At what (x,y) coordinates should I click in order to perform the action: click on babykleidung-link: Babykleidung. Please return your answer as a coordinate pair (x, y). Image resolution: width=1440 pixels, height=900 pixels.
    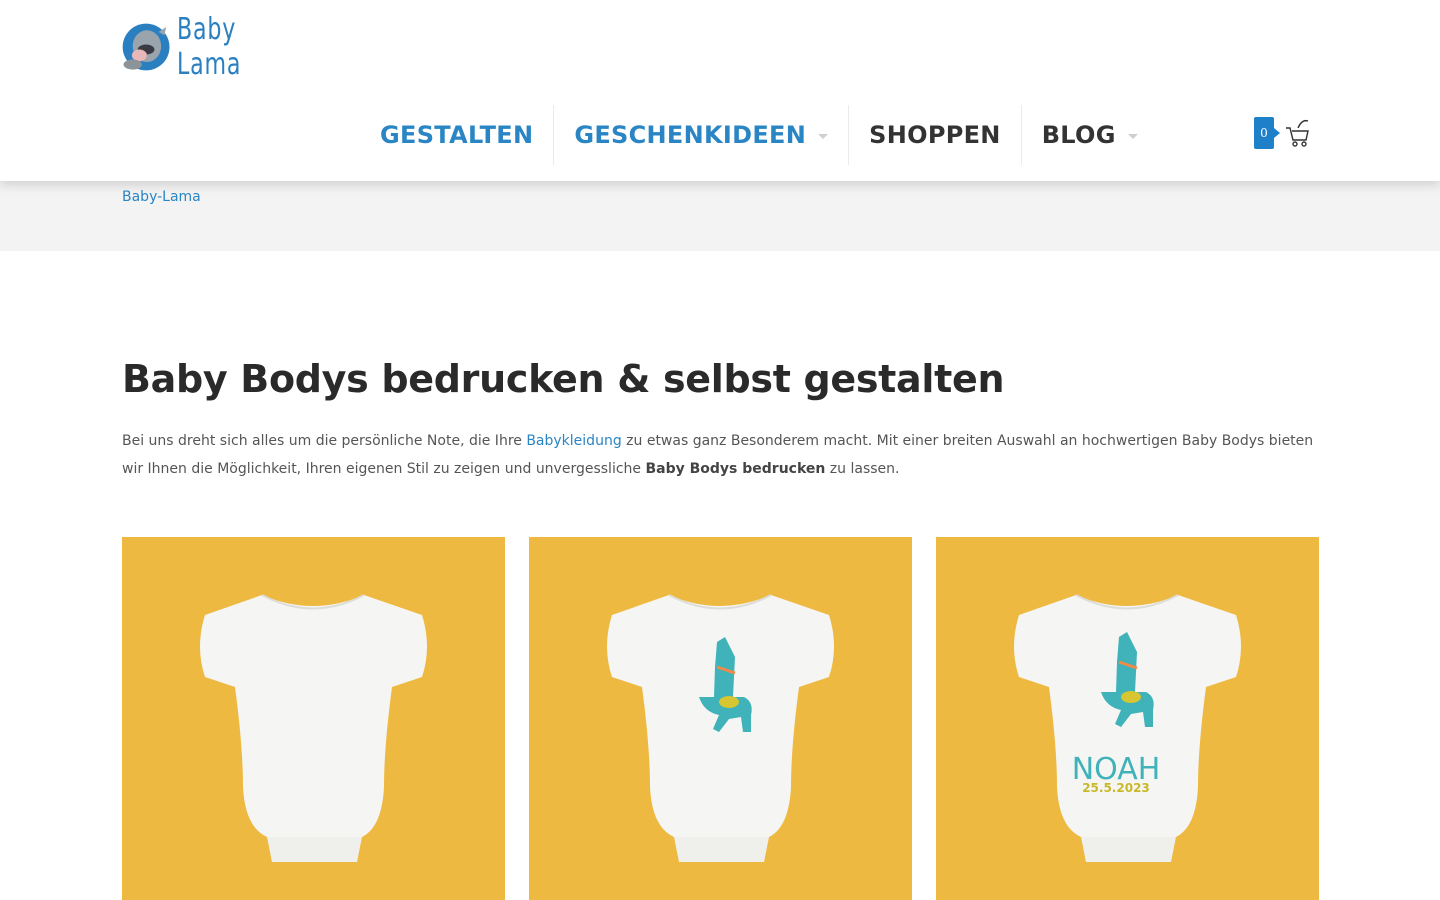
    Looking at the image, I should click on (573, 441).